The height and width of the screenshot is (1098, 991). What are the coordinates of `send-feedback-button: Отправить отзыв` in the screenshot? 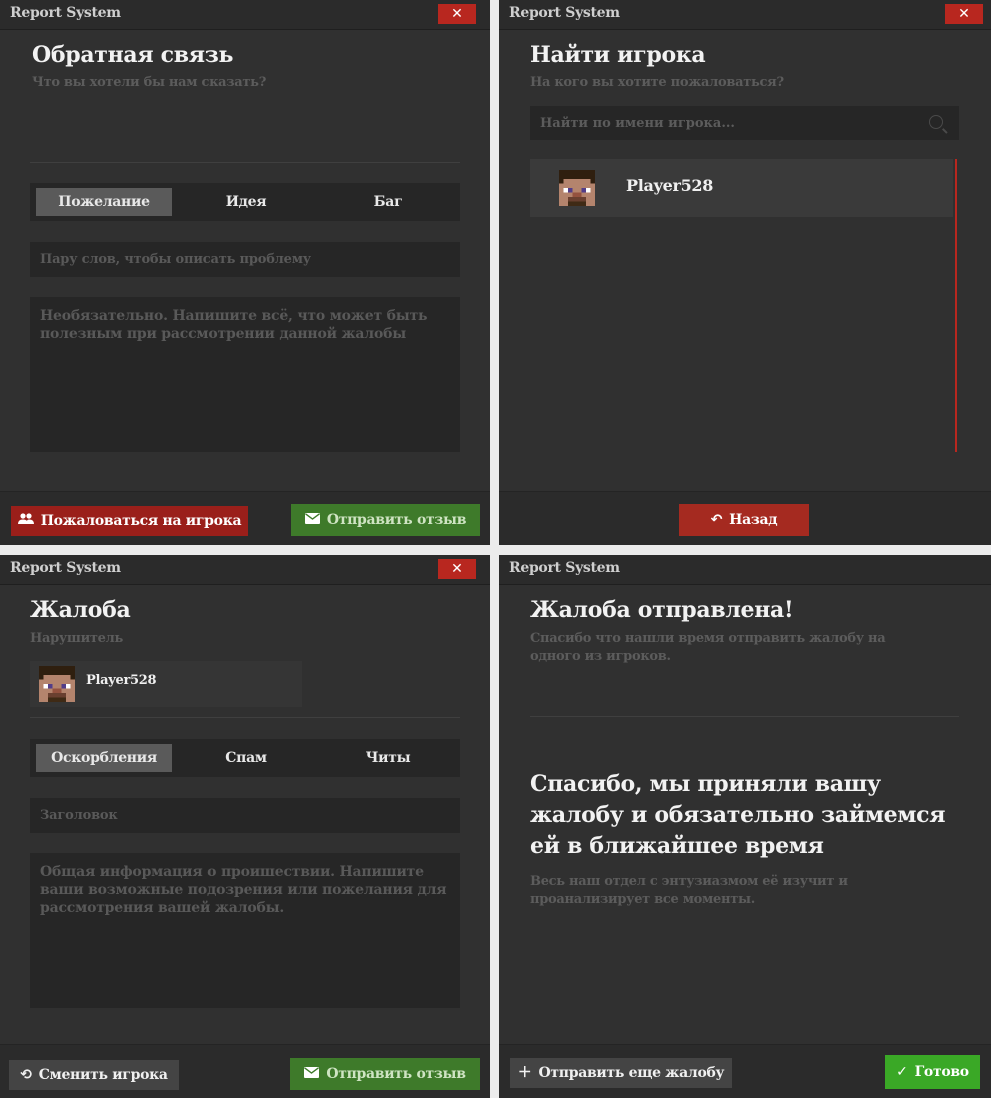 It's located at (385, 520).